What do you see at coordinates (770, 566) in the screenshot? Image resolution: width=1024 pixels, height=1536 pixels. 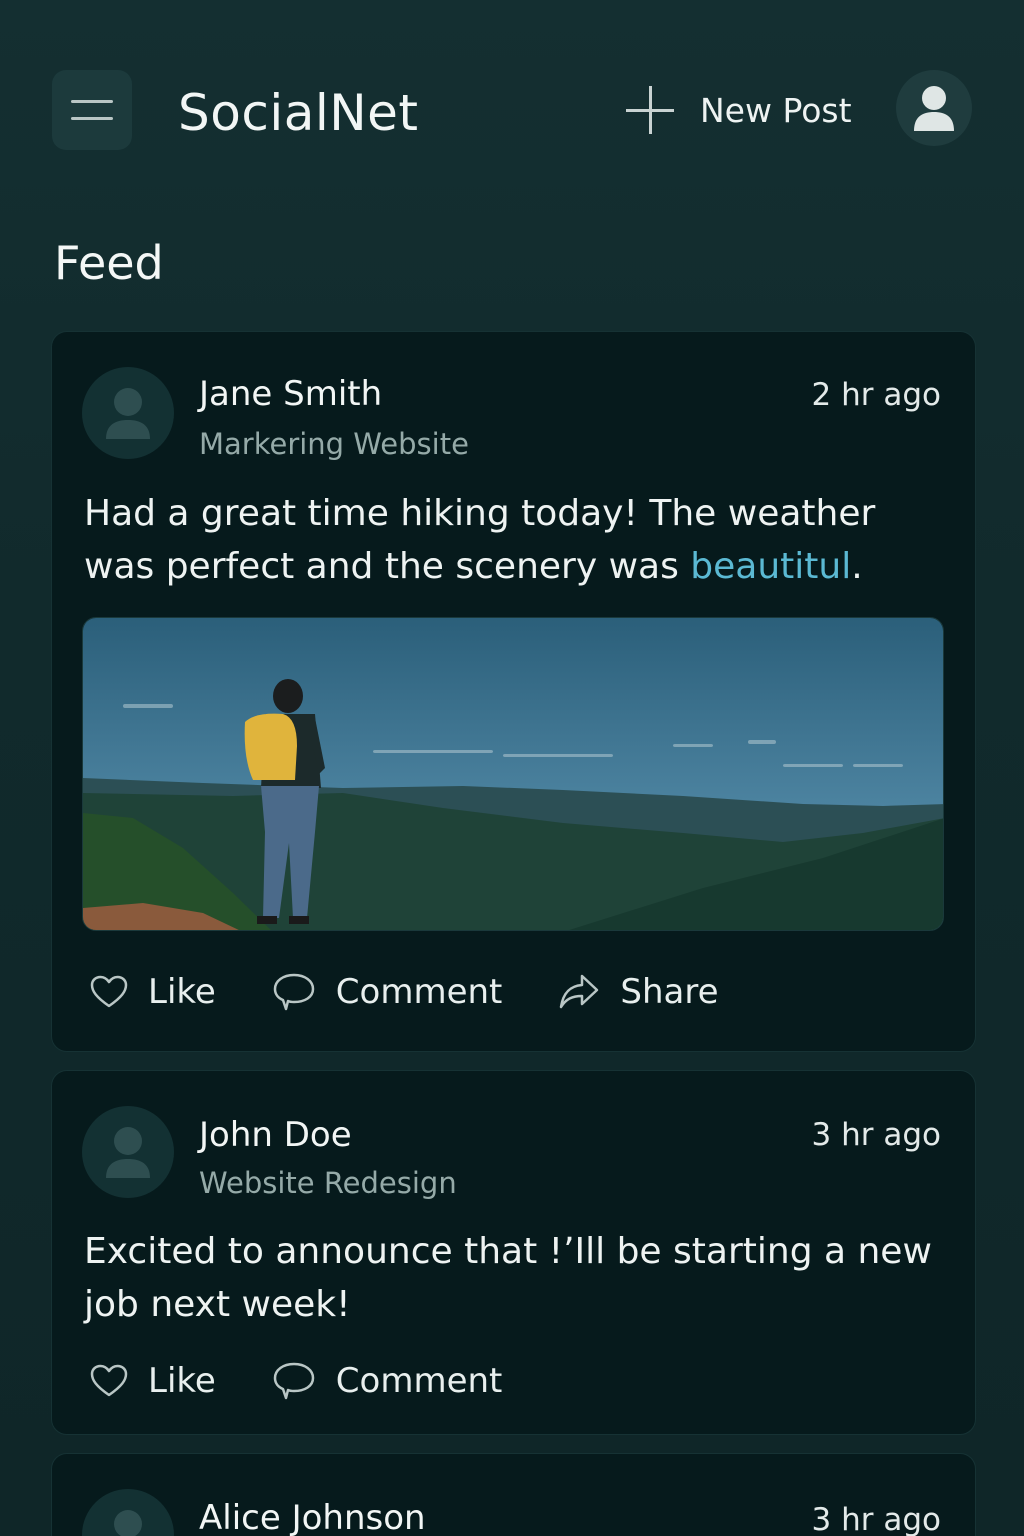 I see `post-link: beautitul` at bounding box center [770, 566].